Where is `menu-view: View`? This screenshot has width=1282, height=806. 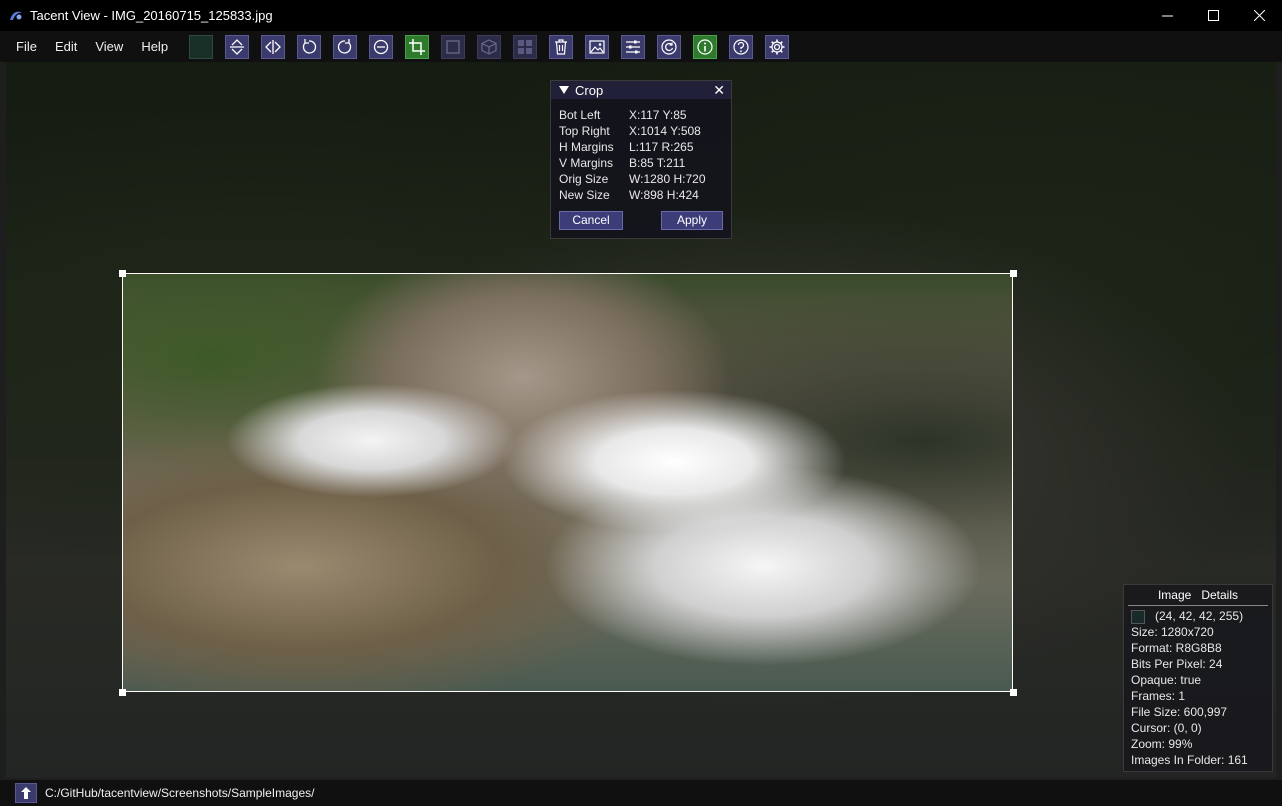 menu-view: View is located at coordinates (109, 46).